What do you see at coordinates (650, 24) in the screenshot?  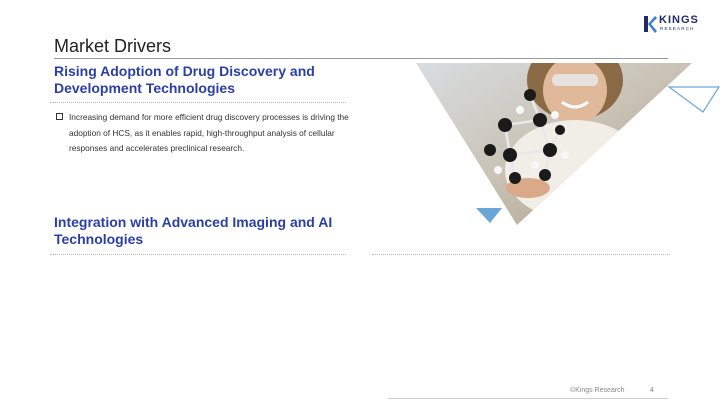 I see `logo-k-icon` at bounding box center [650, 24].